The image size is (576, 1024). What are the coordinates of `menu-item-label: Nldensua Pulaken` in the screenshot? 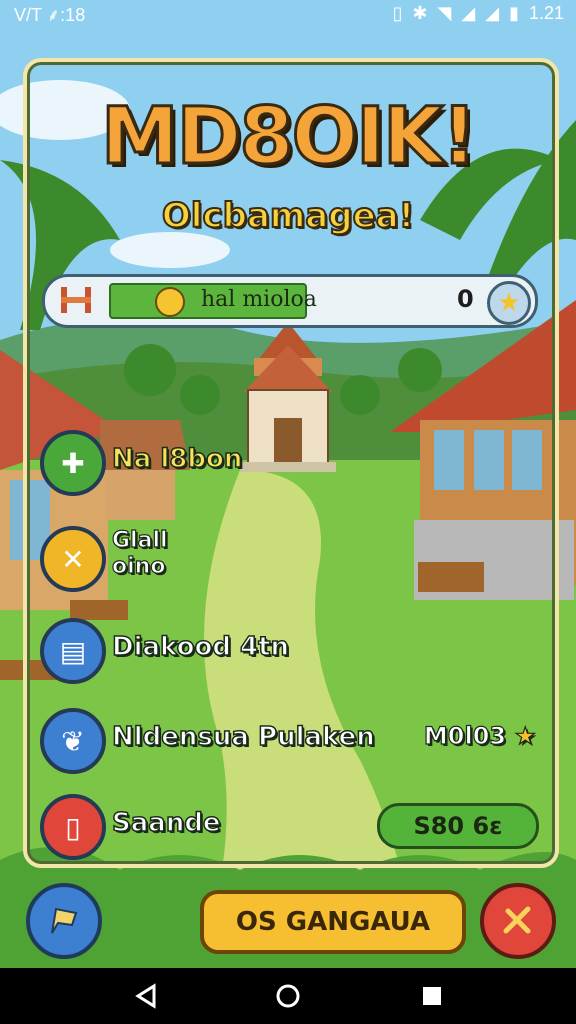 It's located at (243, 737).